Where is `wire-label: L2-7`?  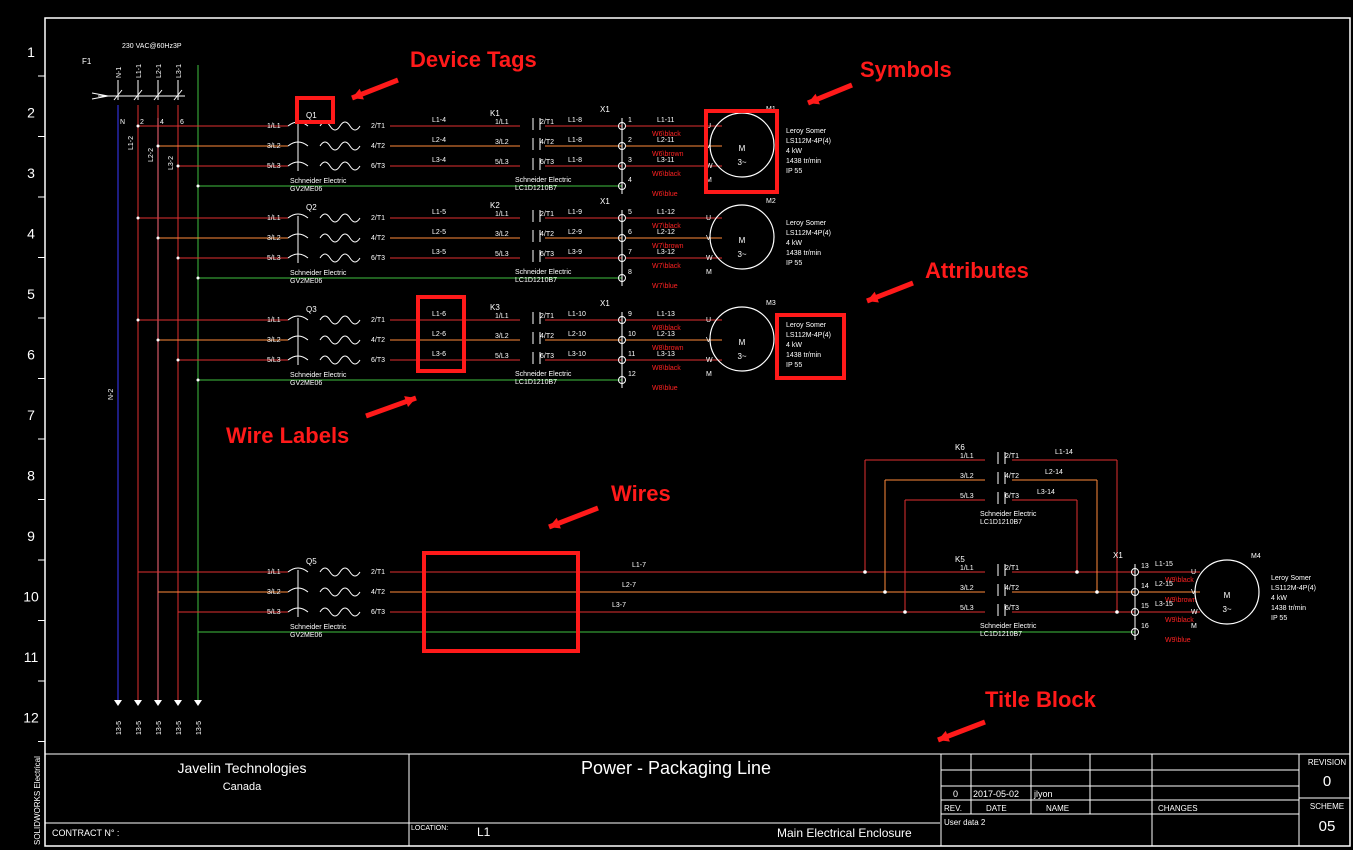
wire-label: L2-7 is located at coordinates (629, 585).